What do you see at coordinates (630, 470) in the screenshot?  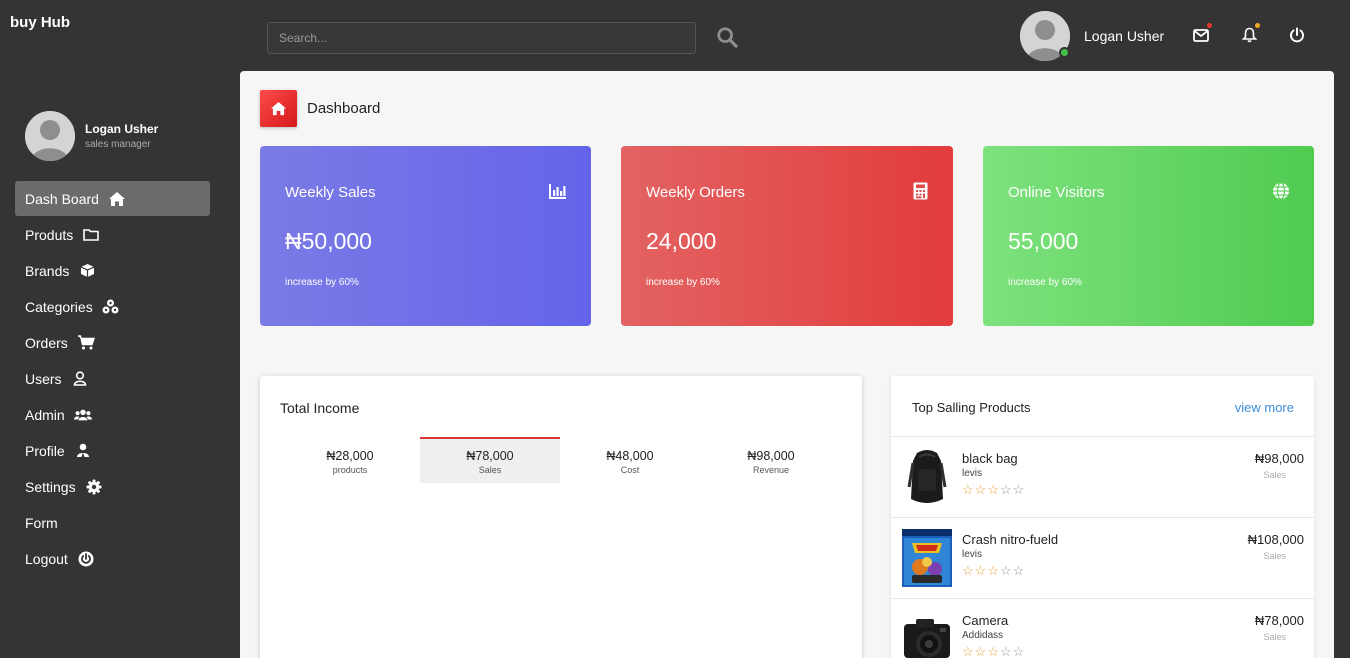 I see `income-tab-label: Cost` at bounding box center [630, 470].